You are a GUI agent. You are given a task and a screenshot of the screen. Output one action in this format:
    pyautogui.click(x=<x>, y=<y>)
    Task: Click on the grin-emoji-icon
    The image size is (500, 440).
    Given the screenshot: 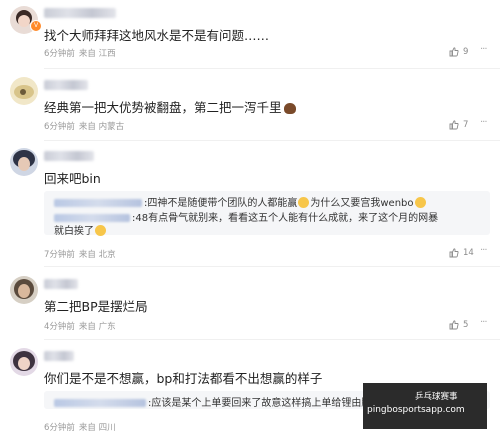 What is the action you would take?
    pyautogui.click(x=304, y=202)
    